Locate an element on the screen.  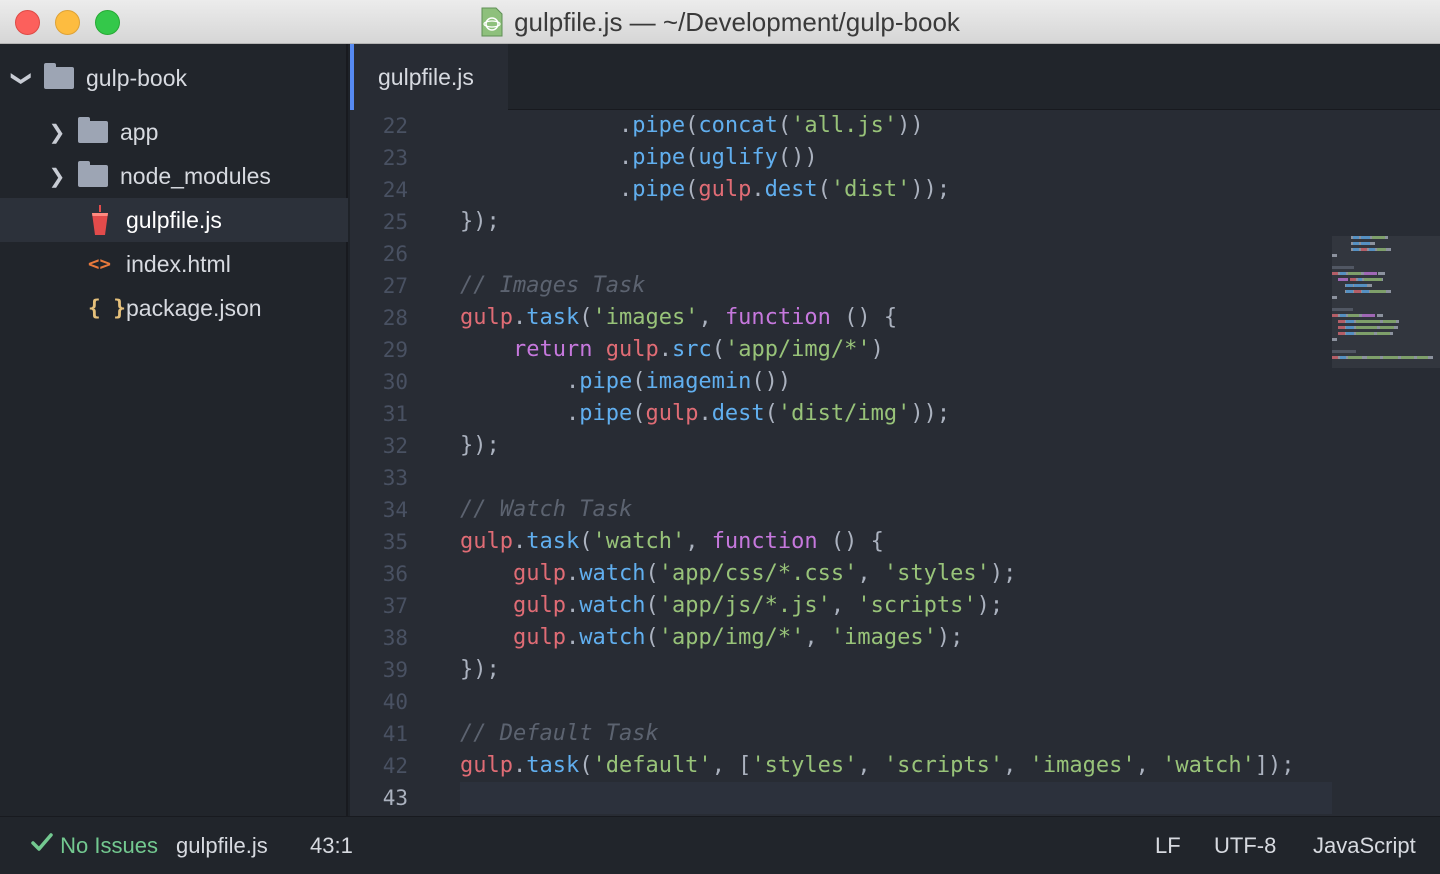
line-number: 42 is located at coordinates (395, 766).